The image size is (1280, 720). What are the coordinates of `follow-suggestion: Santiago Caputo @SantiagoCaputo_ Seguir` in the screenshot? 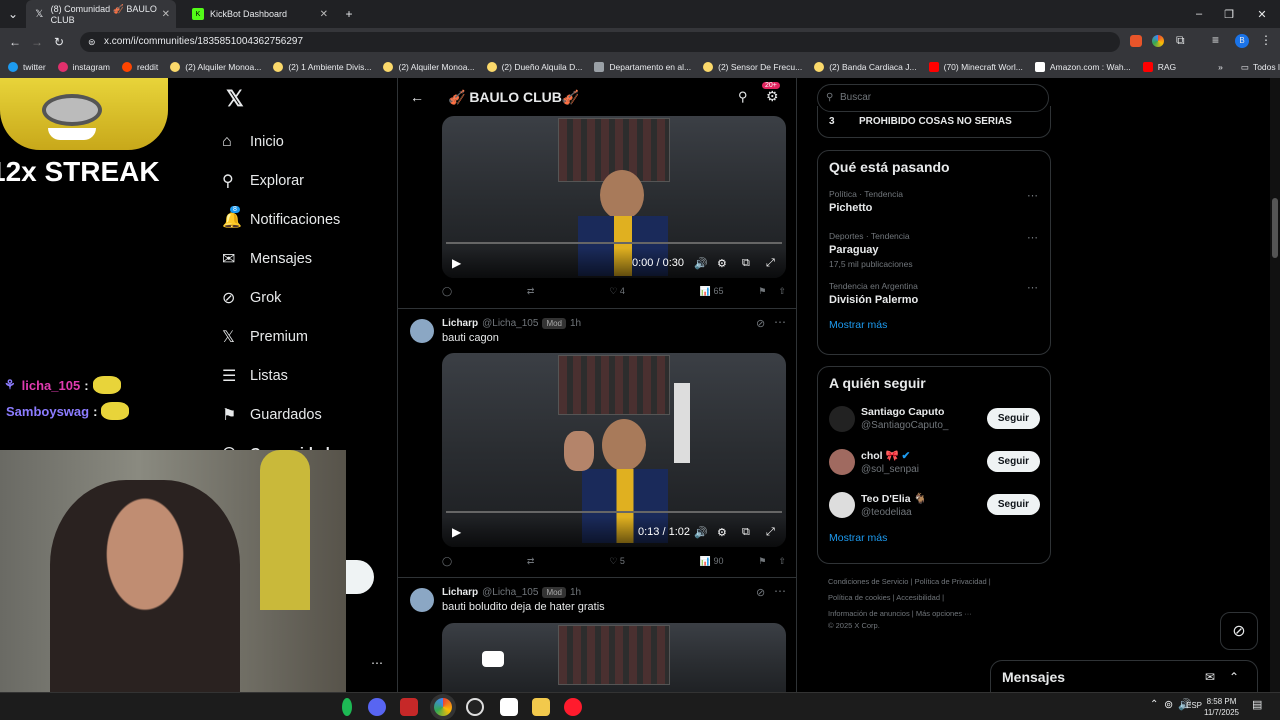 It's located at (934, 418).